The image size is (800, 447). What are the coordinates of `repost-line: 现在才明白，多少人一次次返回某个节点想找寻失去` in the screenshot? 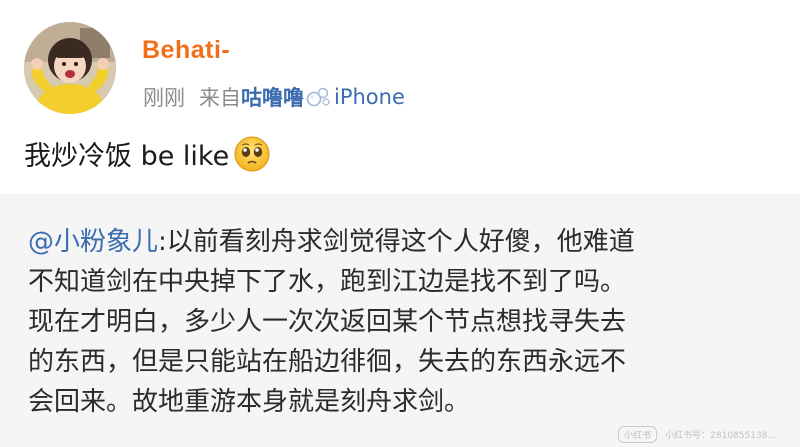 It's located at (327, 322).